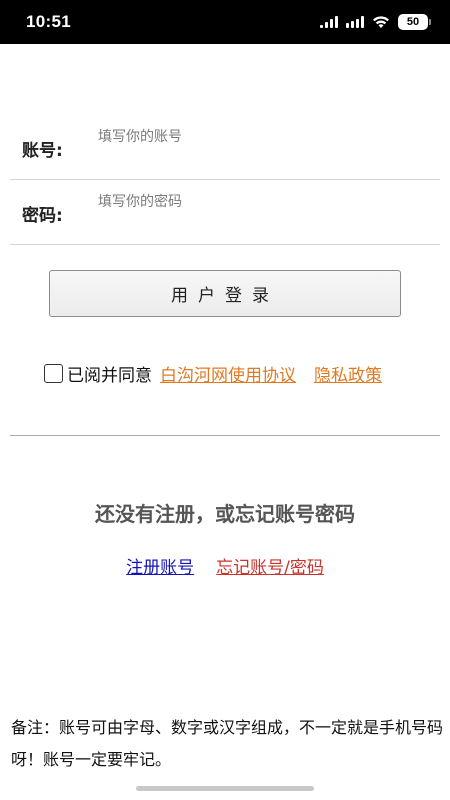 The height and width of the screenshot is (800, 450). What do you see at coordinates (227, 743) in the screenshot?
I see `note-text: 备注：账号可由字母、数字或汉字组成，不一定就是手机号码呀！账号一定要牢记。` at bounding box center [227, 743].